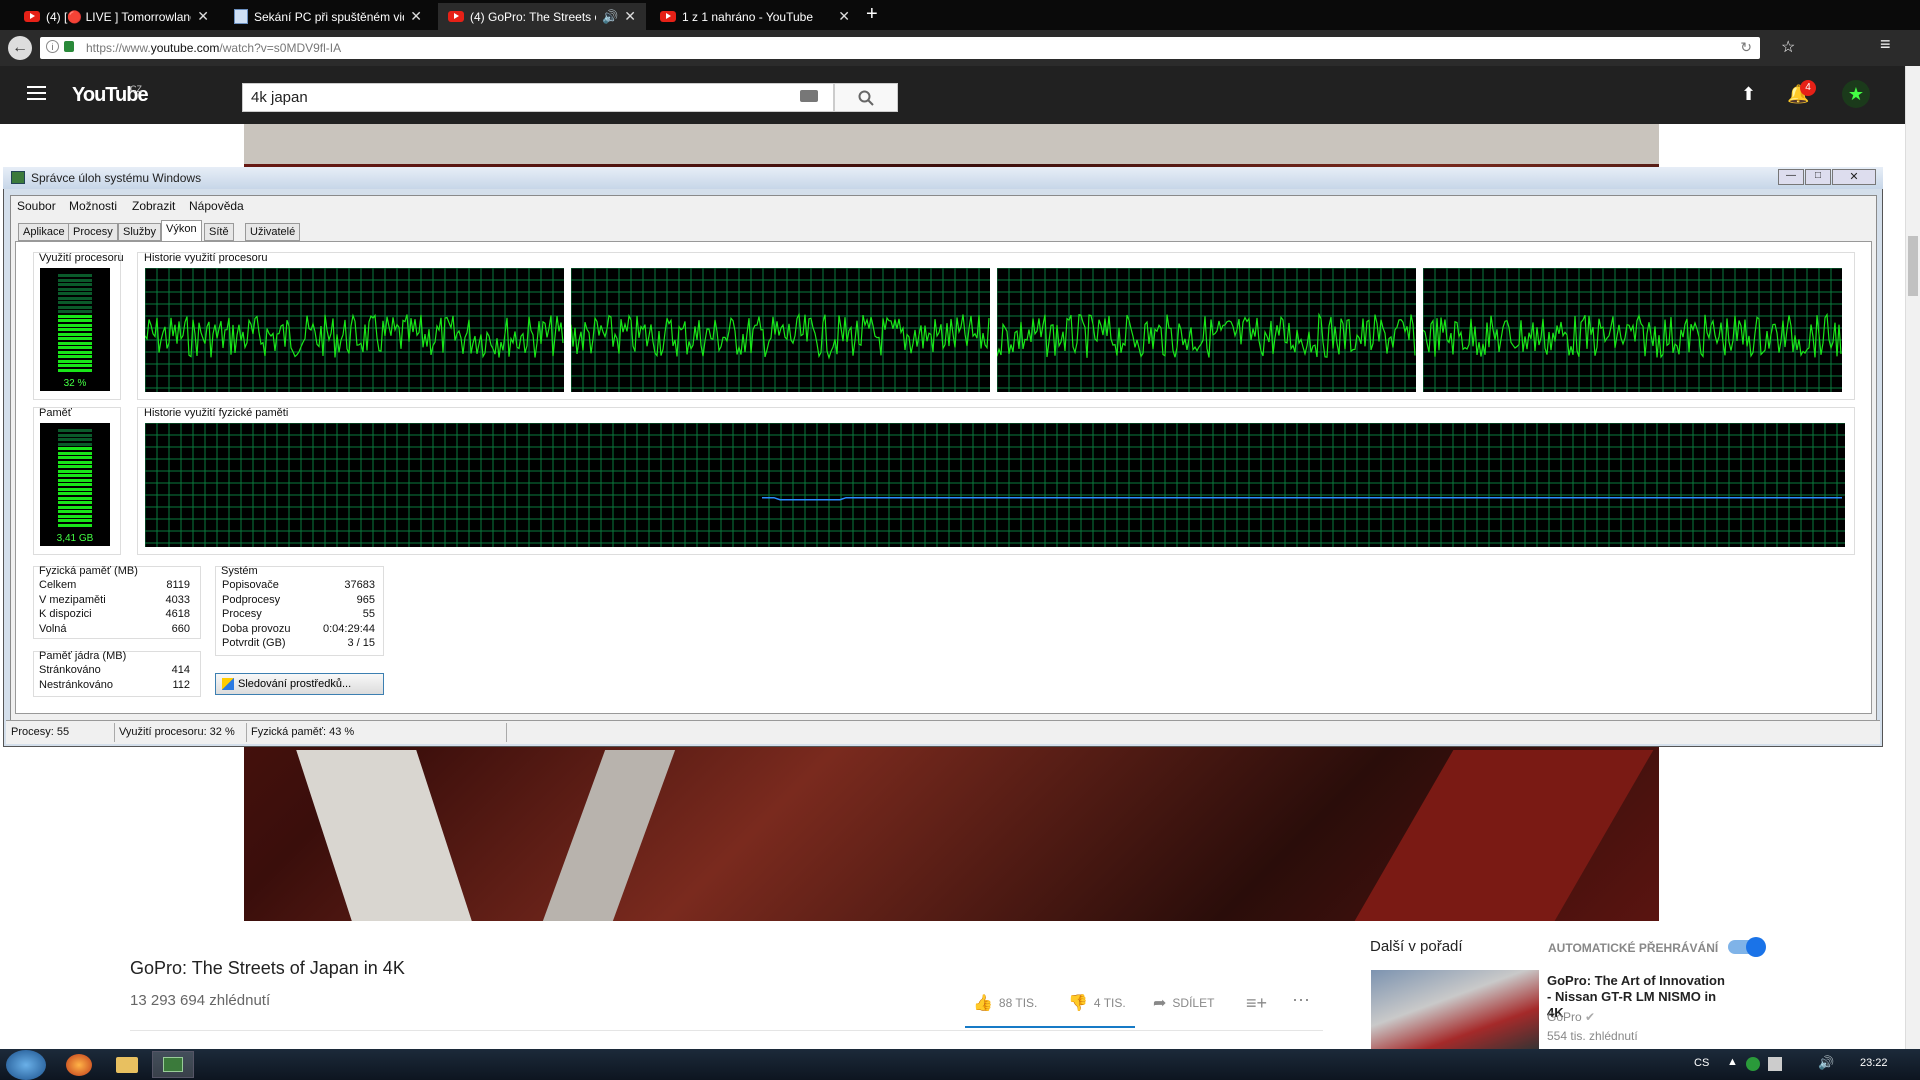 This screenshot has height=1080, width=1920. I want to click on tab-title: (4) GoPro: The Streets of, so click(533, 16).